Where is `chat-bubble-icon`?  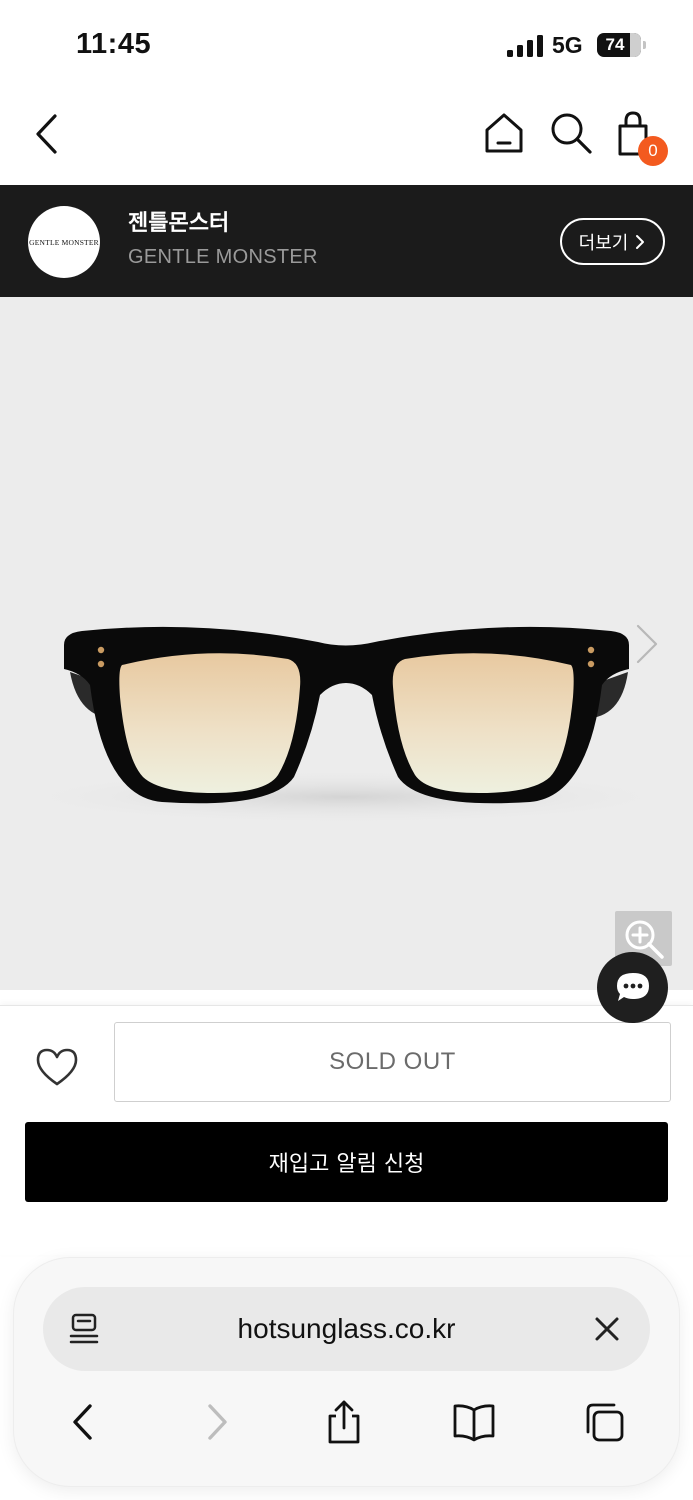 chat-bubble-icon is located at coordinates (632, 986).